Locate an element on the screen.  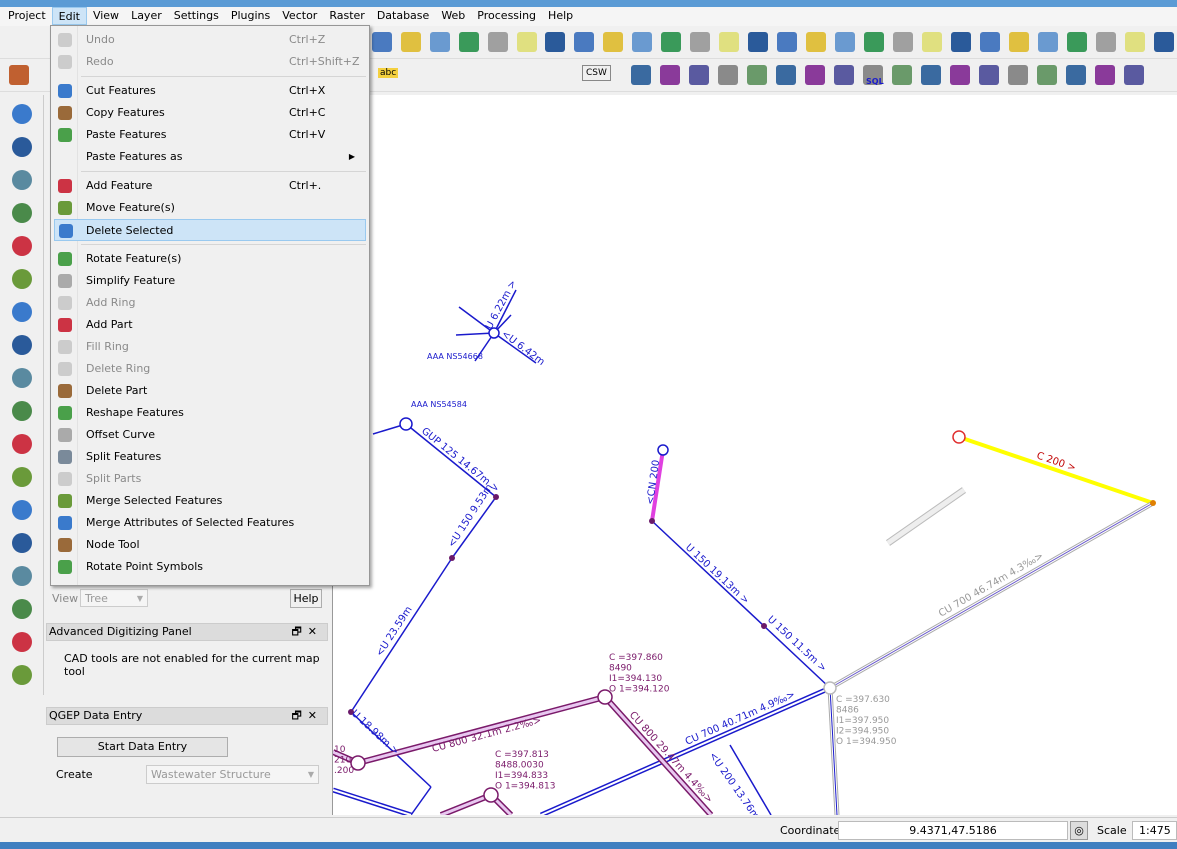
view-mode-select: Tree is located at coordinates (114, 598).